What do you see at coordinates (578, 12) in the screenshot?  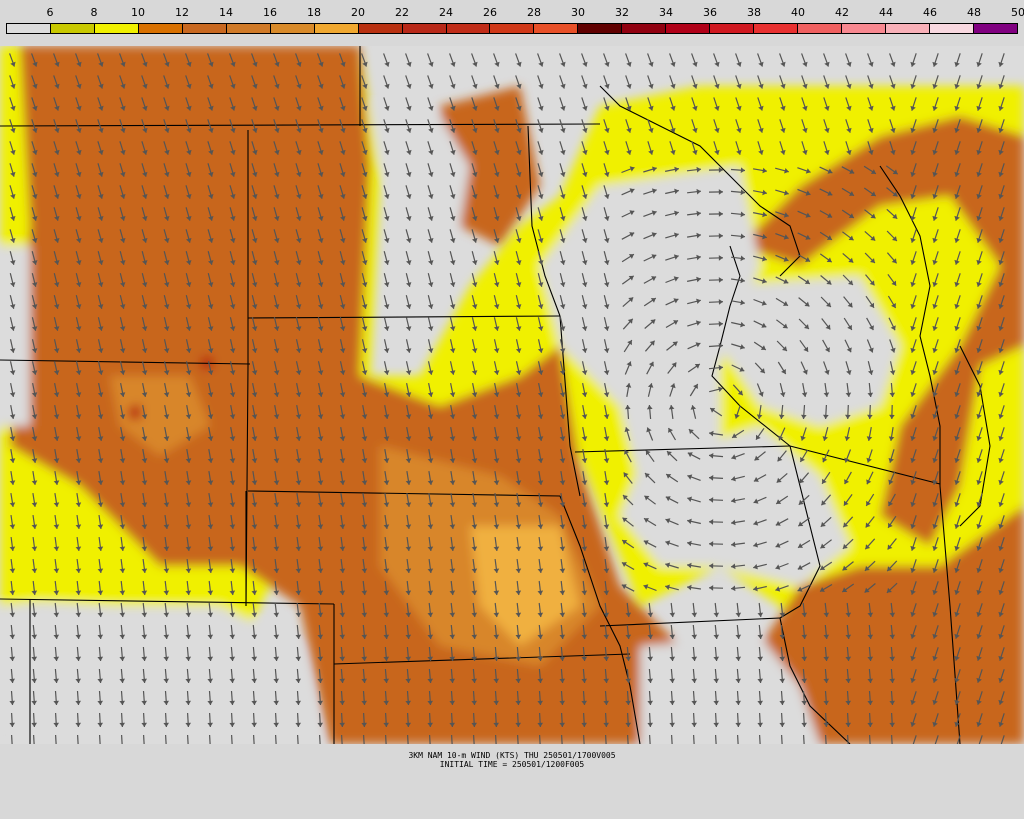 I see `legend-label: 30` at bounding box center [578, 12].